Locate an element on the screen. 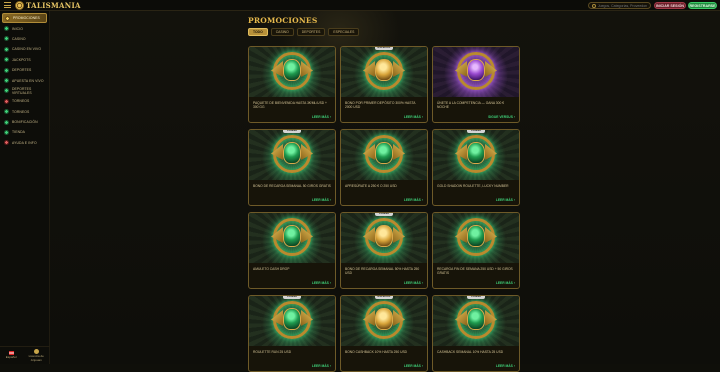  sidebar-item-12: AYUDA E INFO is located at coordinates (24, 143).